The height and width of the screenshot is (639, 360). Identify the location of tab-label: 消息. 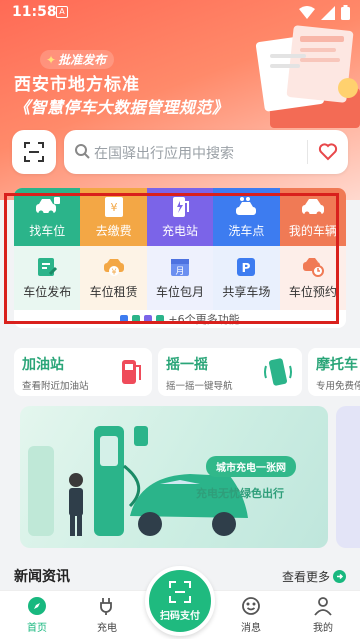
(251, 628).